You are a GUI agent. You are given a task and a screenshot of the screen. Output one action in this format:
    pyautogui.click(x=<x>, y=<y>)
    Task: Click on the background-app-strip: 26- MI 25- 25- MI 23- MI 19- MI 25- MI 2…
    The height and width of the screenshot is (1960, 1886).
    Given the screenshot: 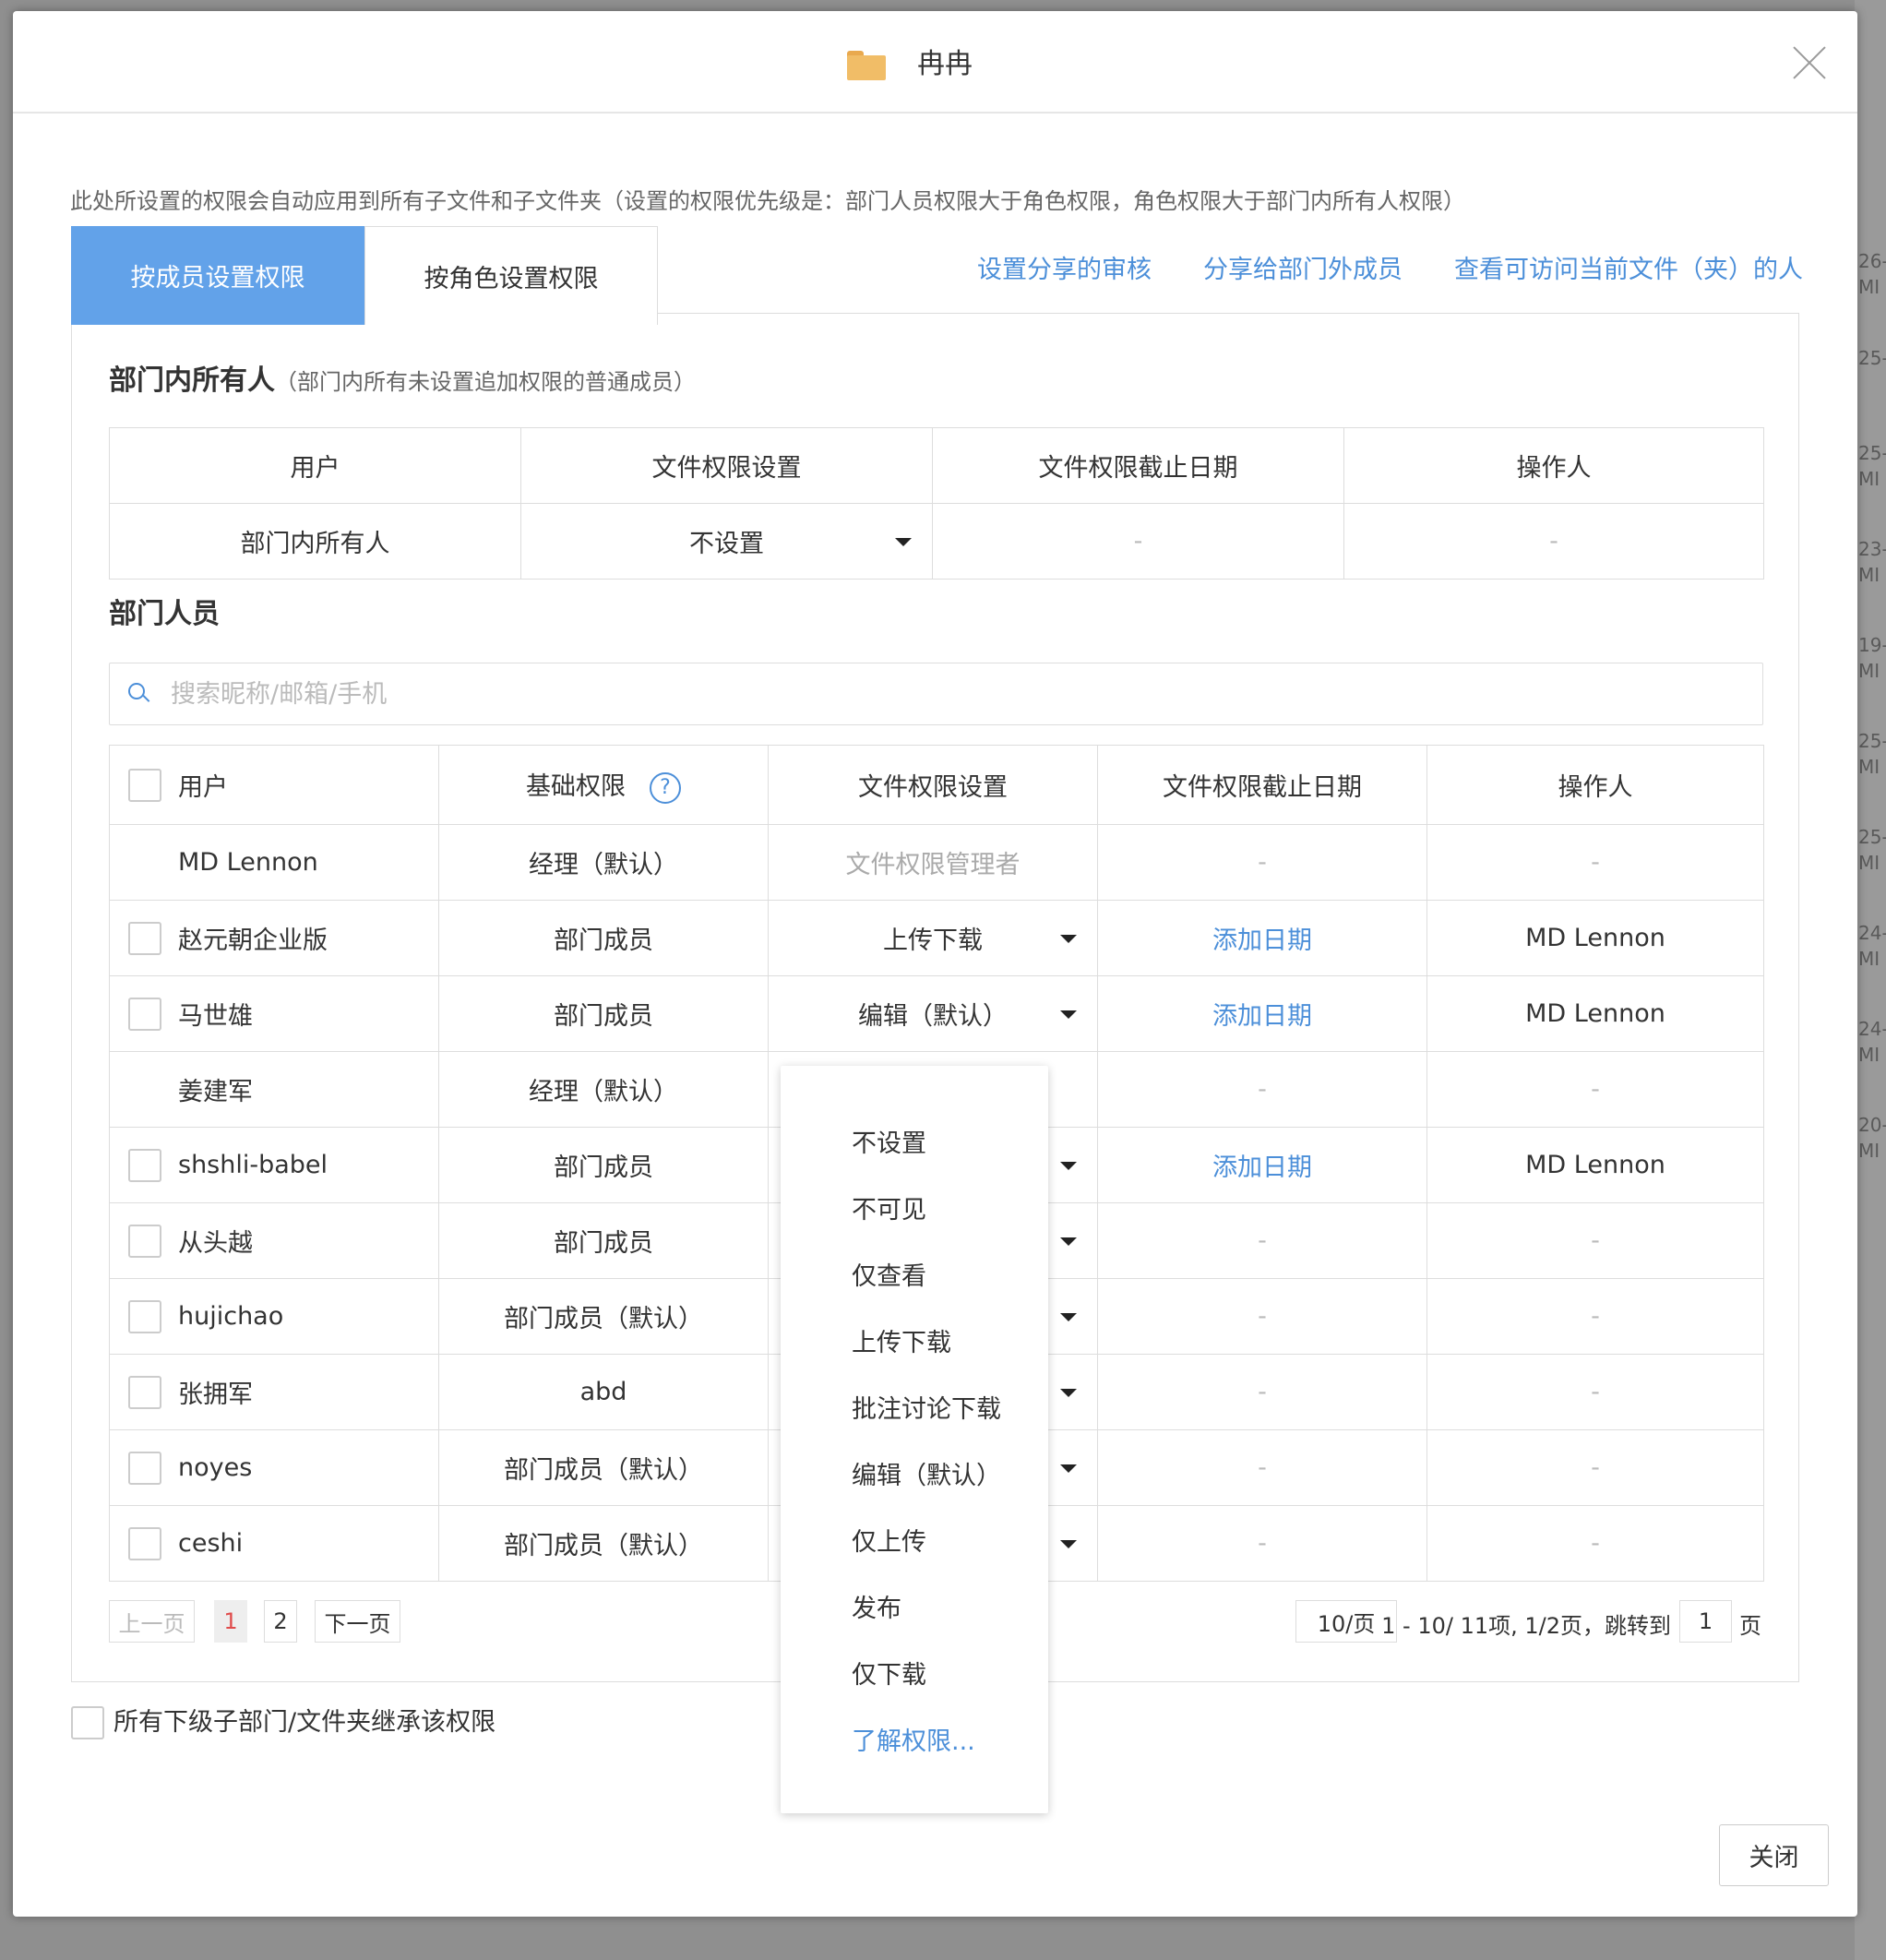 What is the action you would take?
    pyautogui.click(x=1870, y=980)
    